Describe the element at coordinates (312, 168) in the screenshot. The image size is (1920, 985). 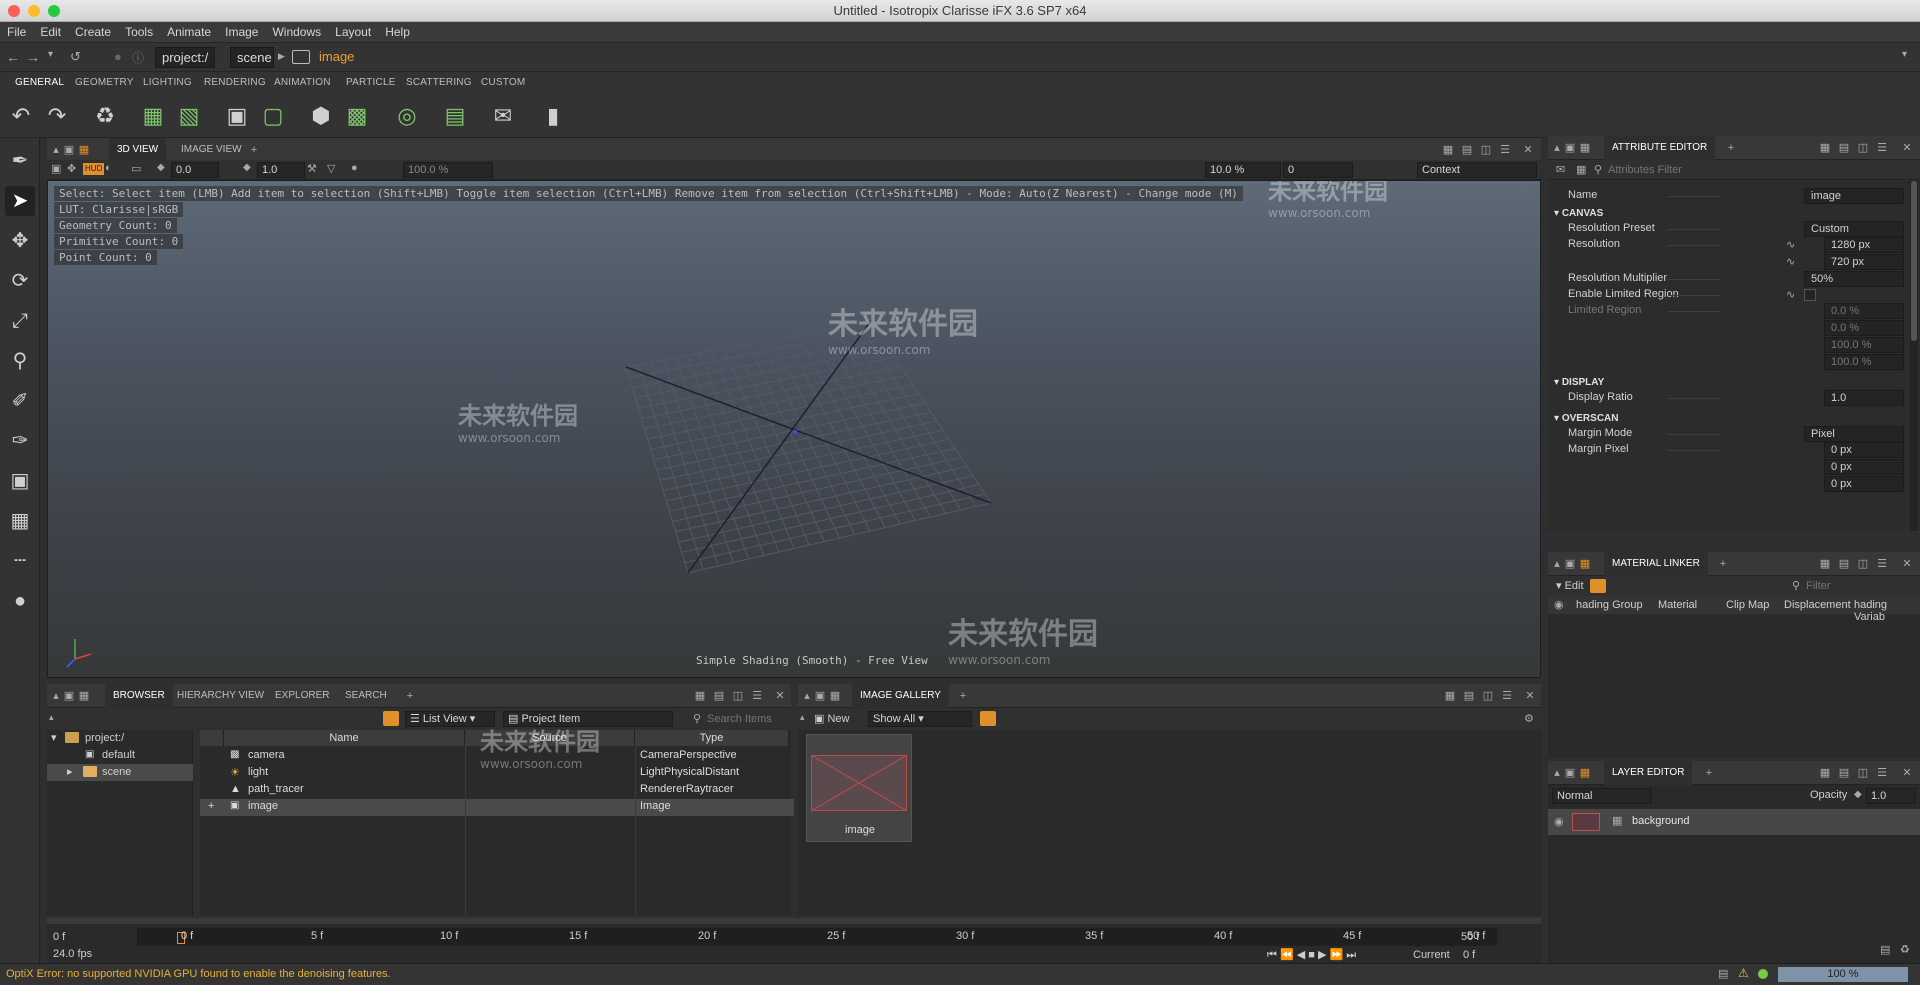
I see `tools-icon: ⚒` at that location.